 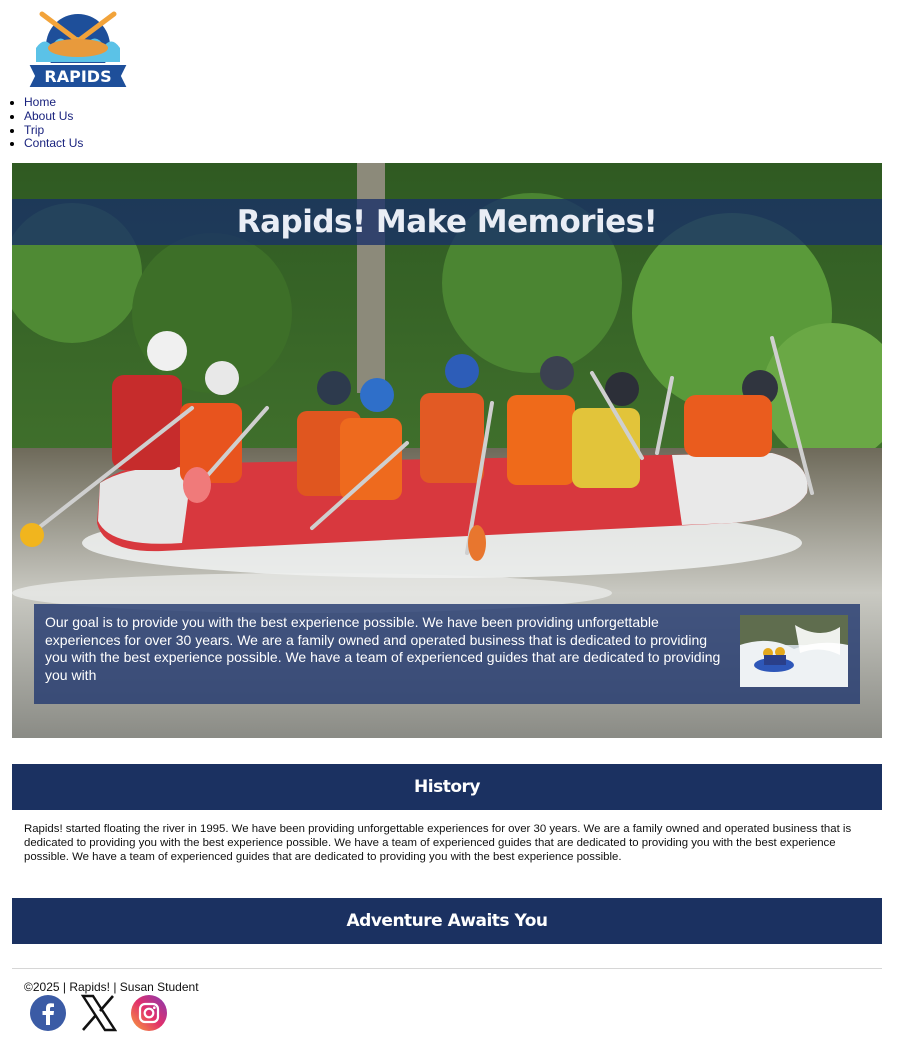 What do you see at coordinates (78, 50) in the screenshot?
I see `rapids-logo: RAPIDS` at bounding box center [78, 50].